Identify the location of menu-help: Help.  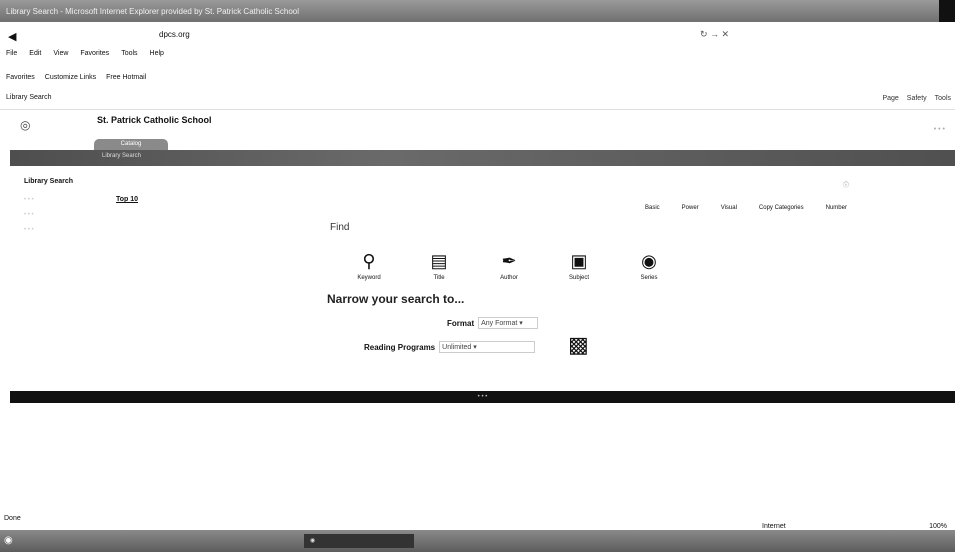
(157, 56).